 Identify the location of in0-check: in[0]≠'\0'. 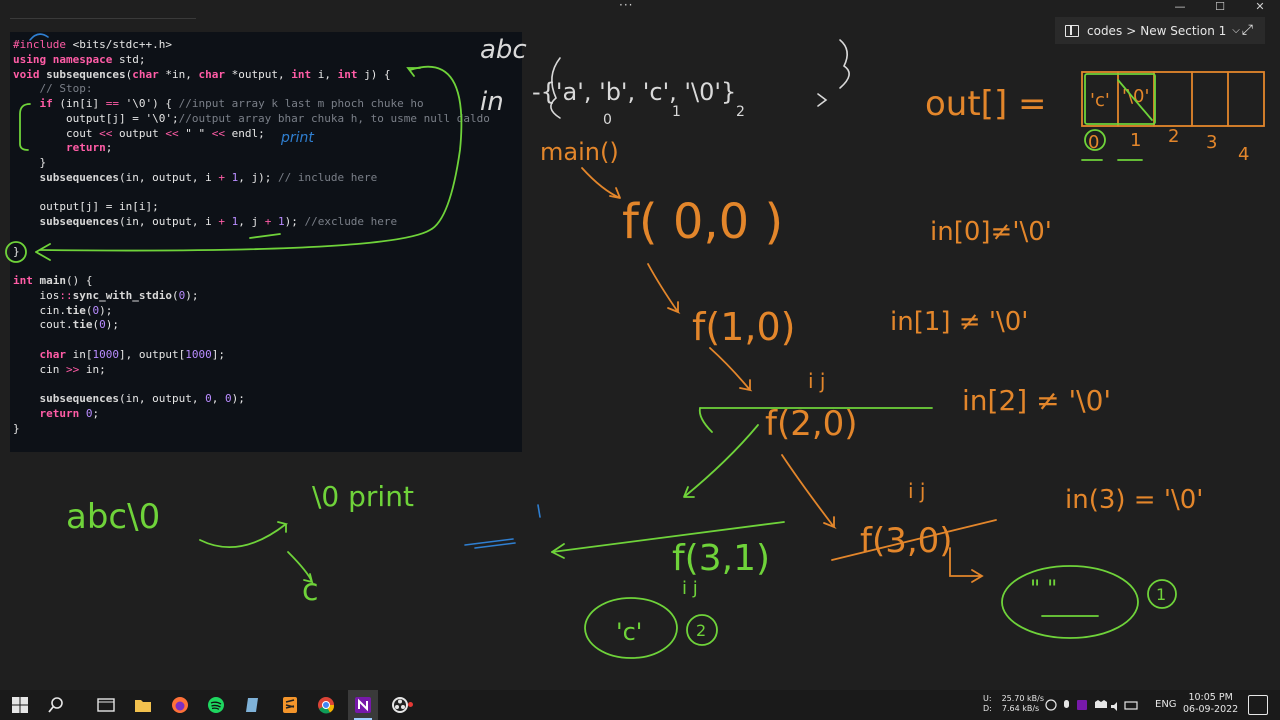
(991, 232).